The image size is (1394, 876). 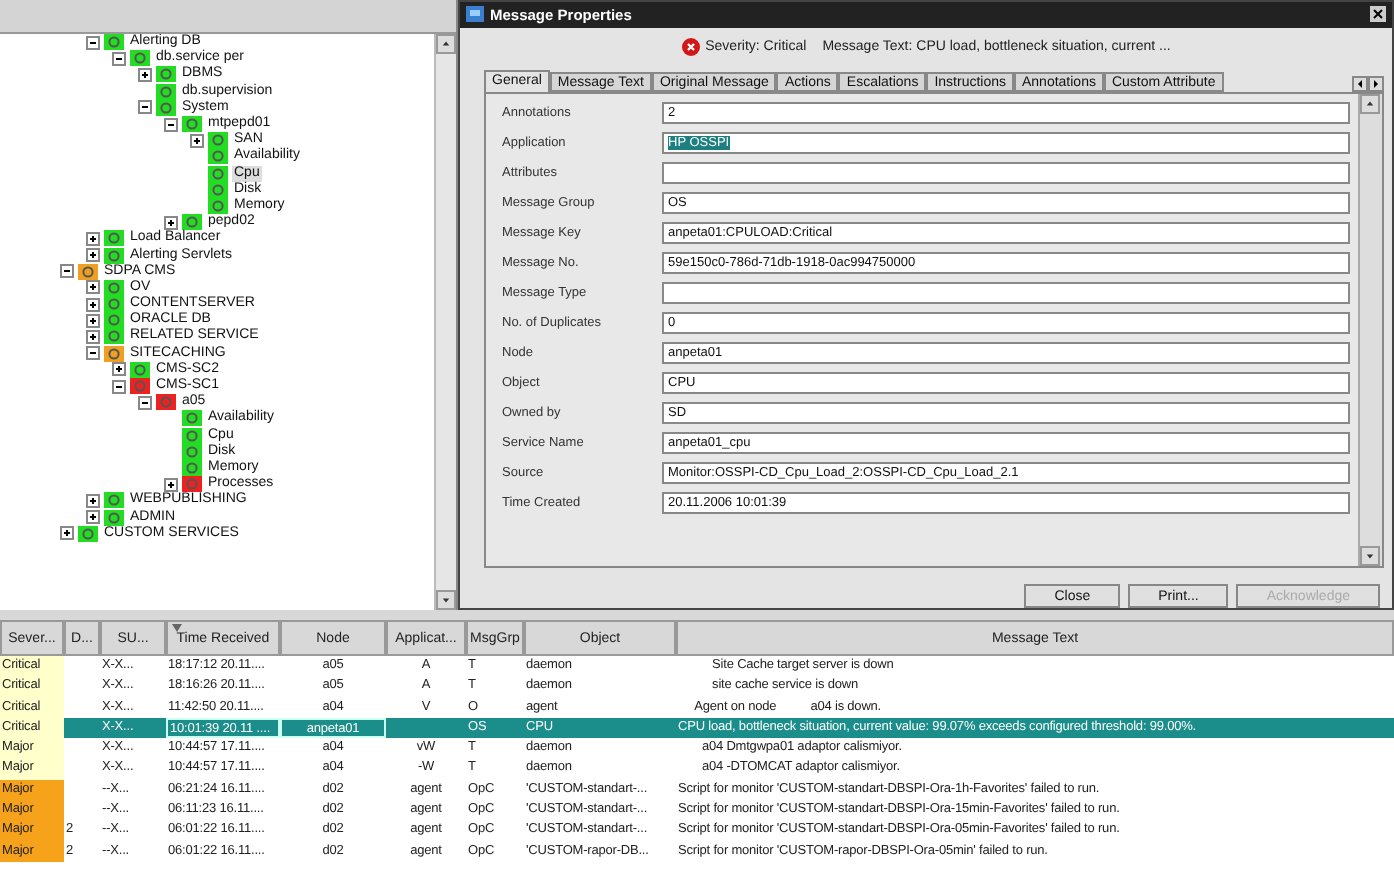 What do you see at coordinates (446, 44) in the screenshot?
I see `scroll-up-icon` at bounding box center [446, 44].